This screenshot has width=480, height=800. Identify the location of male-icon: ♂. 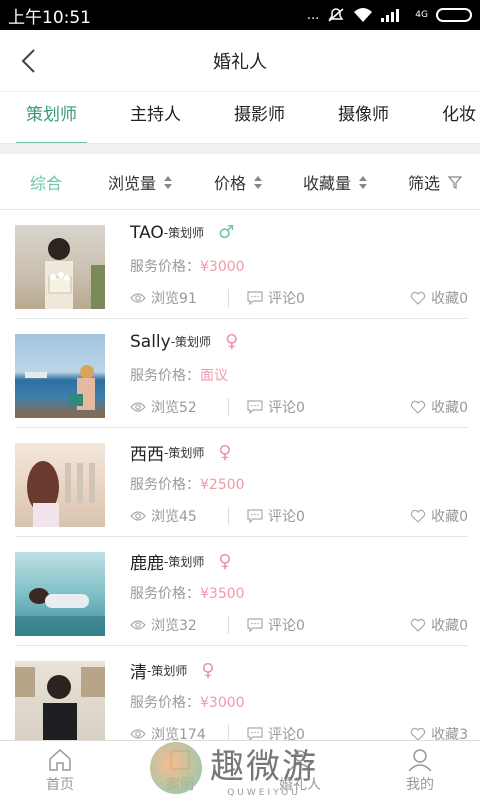
(226, 232).